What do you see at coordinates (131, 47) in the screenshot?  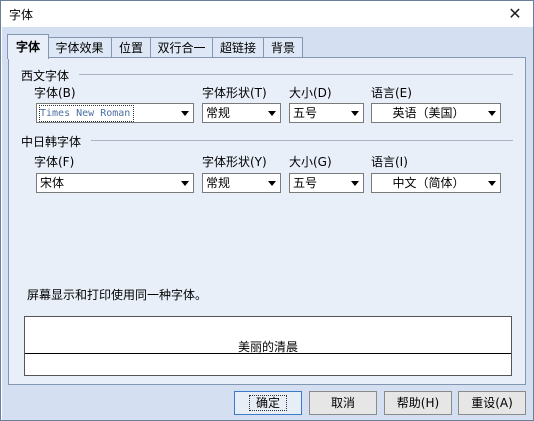 I see `tab-position: 位置` at bounding box center [131, 47].